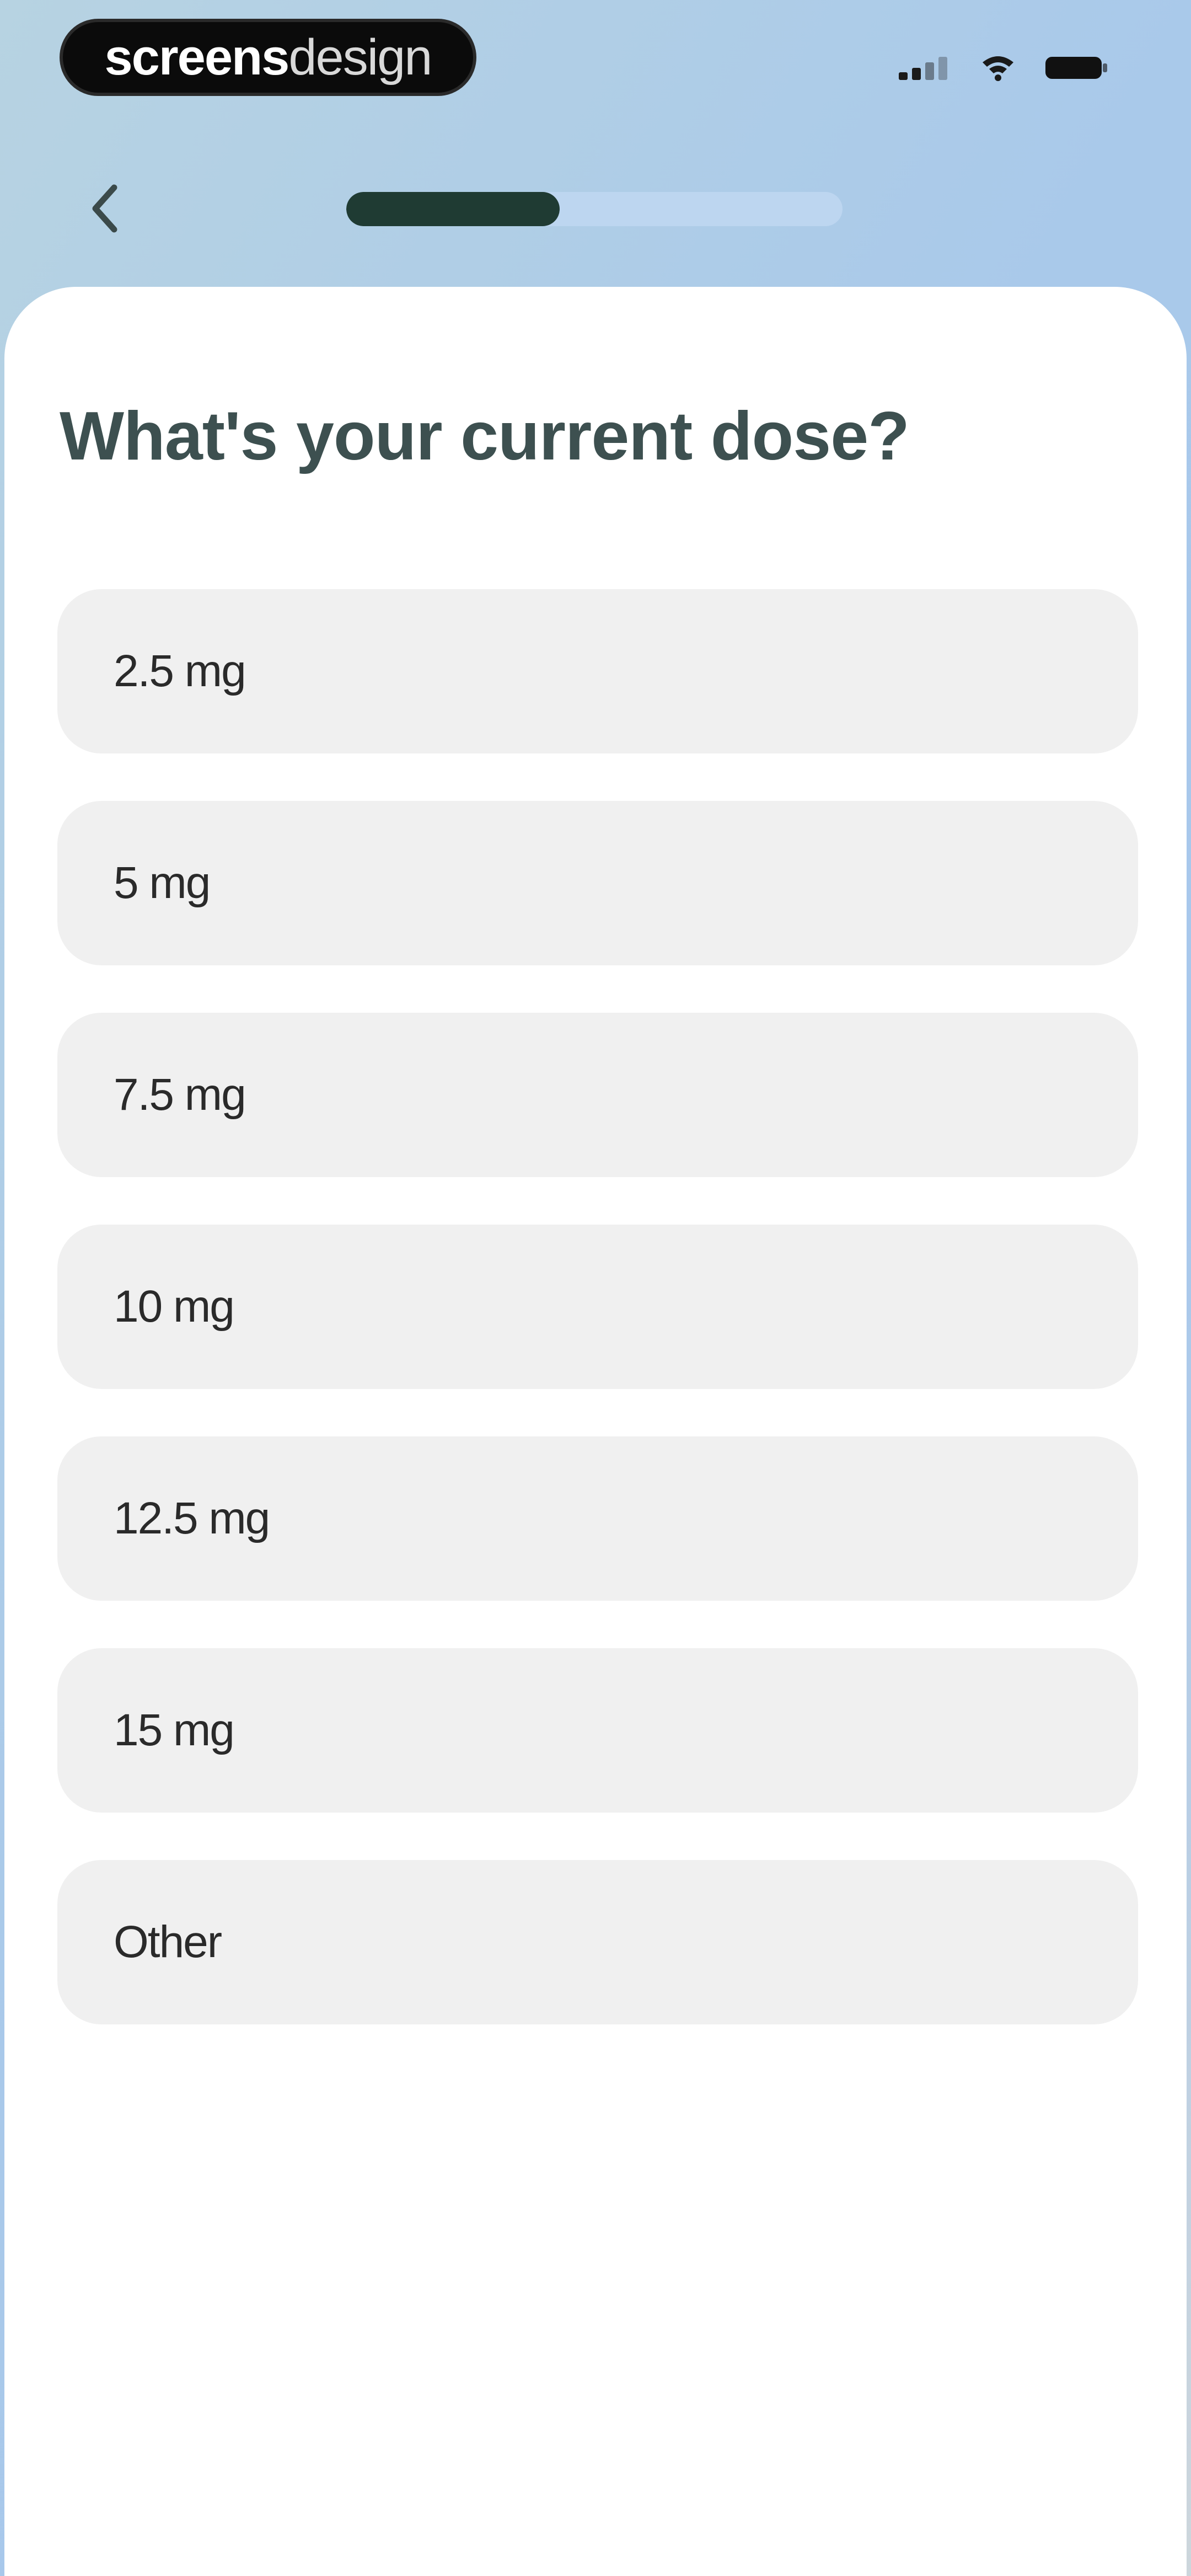  What do you see at coordinates (597, 1730) in the screenshot?
I see `dose-option: 15 mg` at bounding box center [597, 1730].